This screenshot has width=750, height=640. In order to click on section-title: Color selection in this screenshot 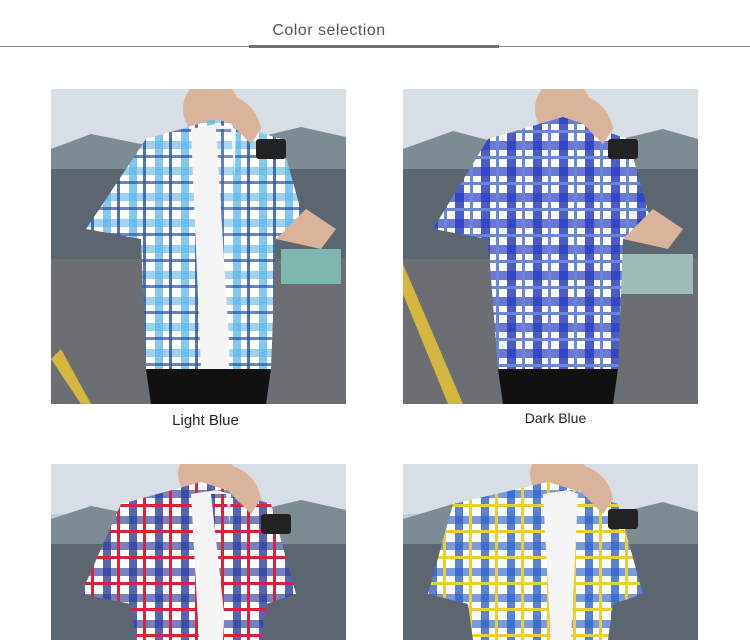, I will do `click(329, 30)`.